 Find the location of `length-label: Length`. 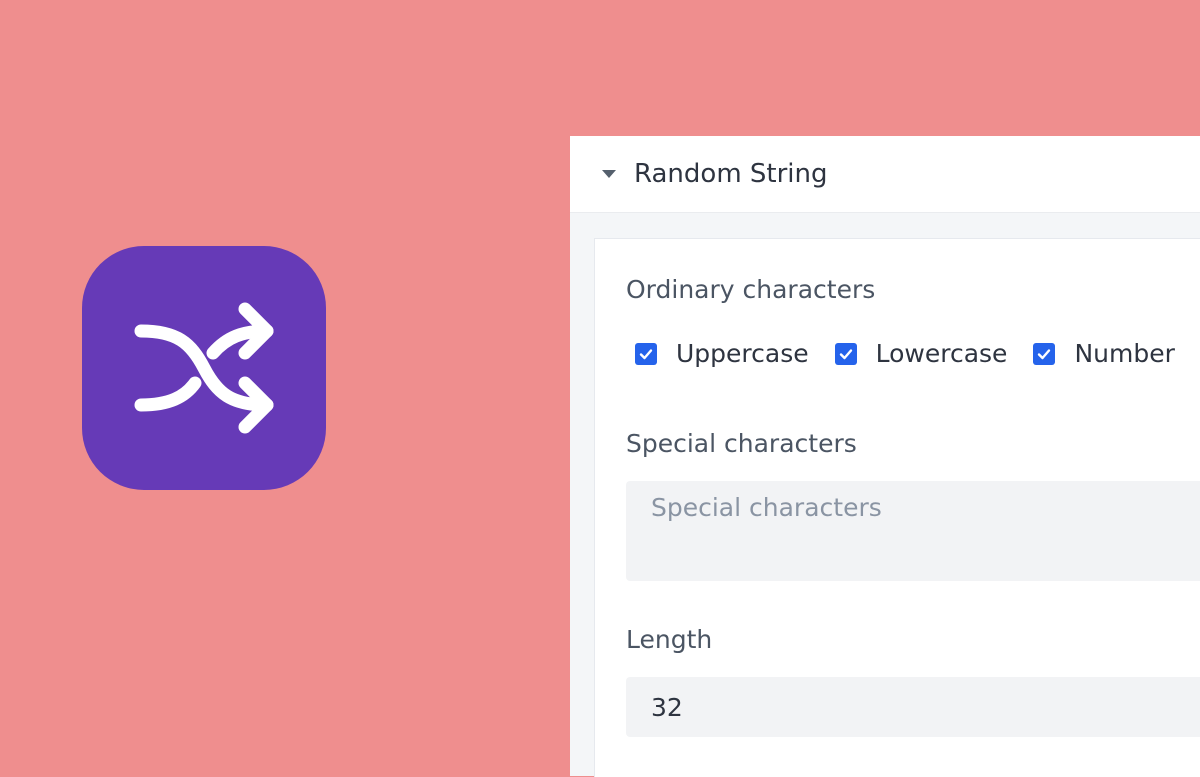

length-label: Length is located at coordinates (669, 639).